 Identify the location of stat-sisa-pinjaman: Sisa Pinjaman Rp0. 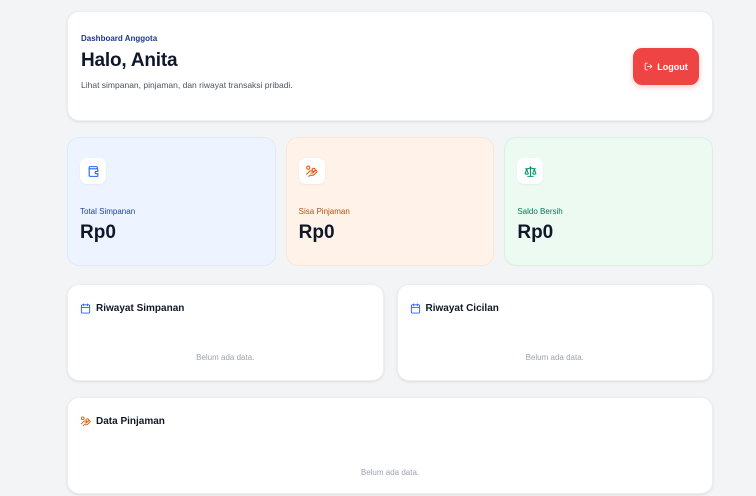
(390, 201).